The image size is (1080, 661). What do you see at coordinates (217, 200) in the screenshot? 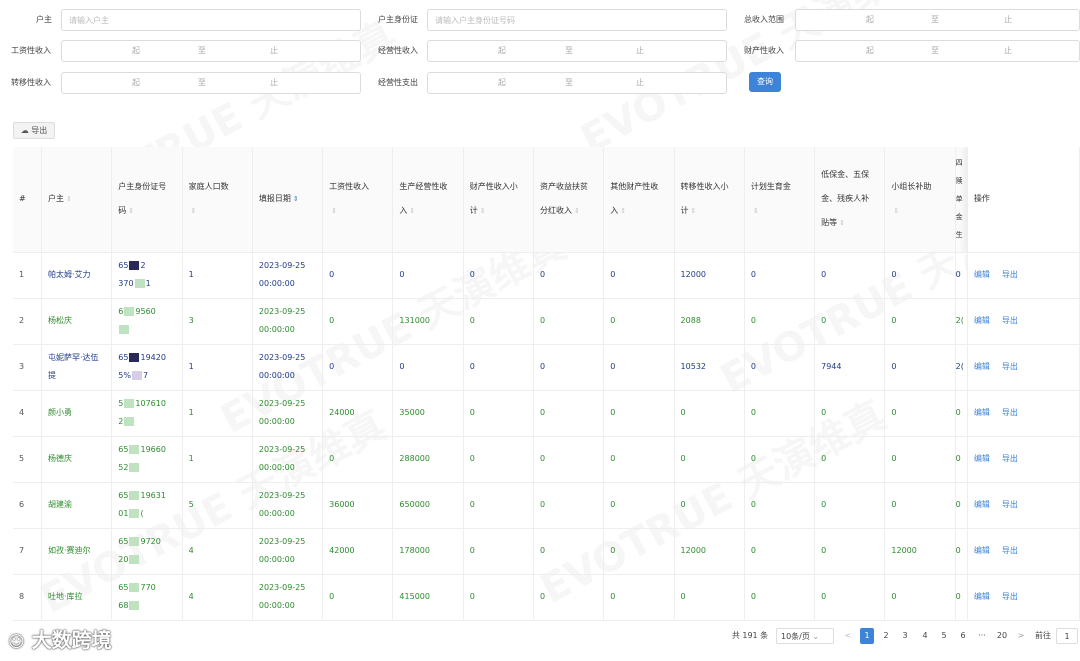
I see `col-family-size: 家庭人口数 ⇕` at bounding box center [217, 200].